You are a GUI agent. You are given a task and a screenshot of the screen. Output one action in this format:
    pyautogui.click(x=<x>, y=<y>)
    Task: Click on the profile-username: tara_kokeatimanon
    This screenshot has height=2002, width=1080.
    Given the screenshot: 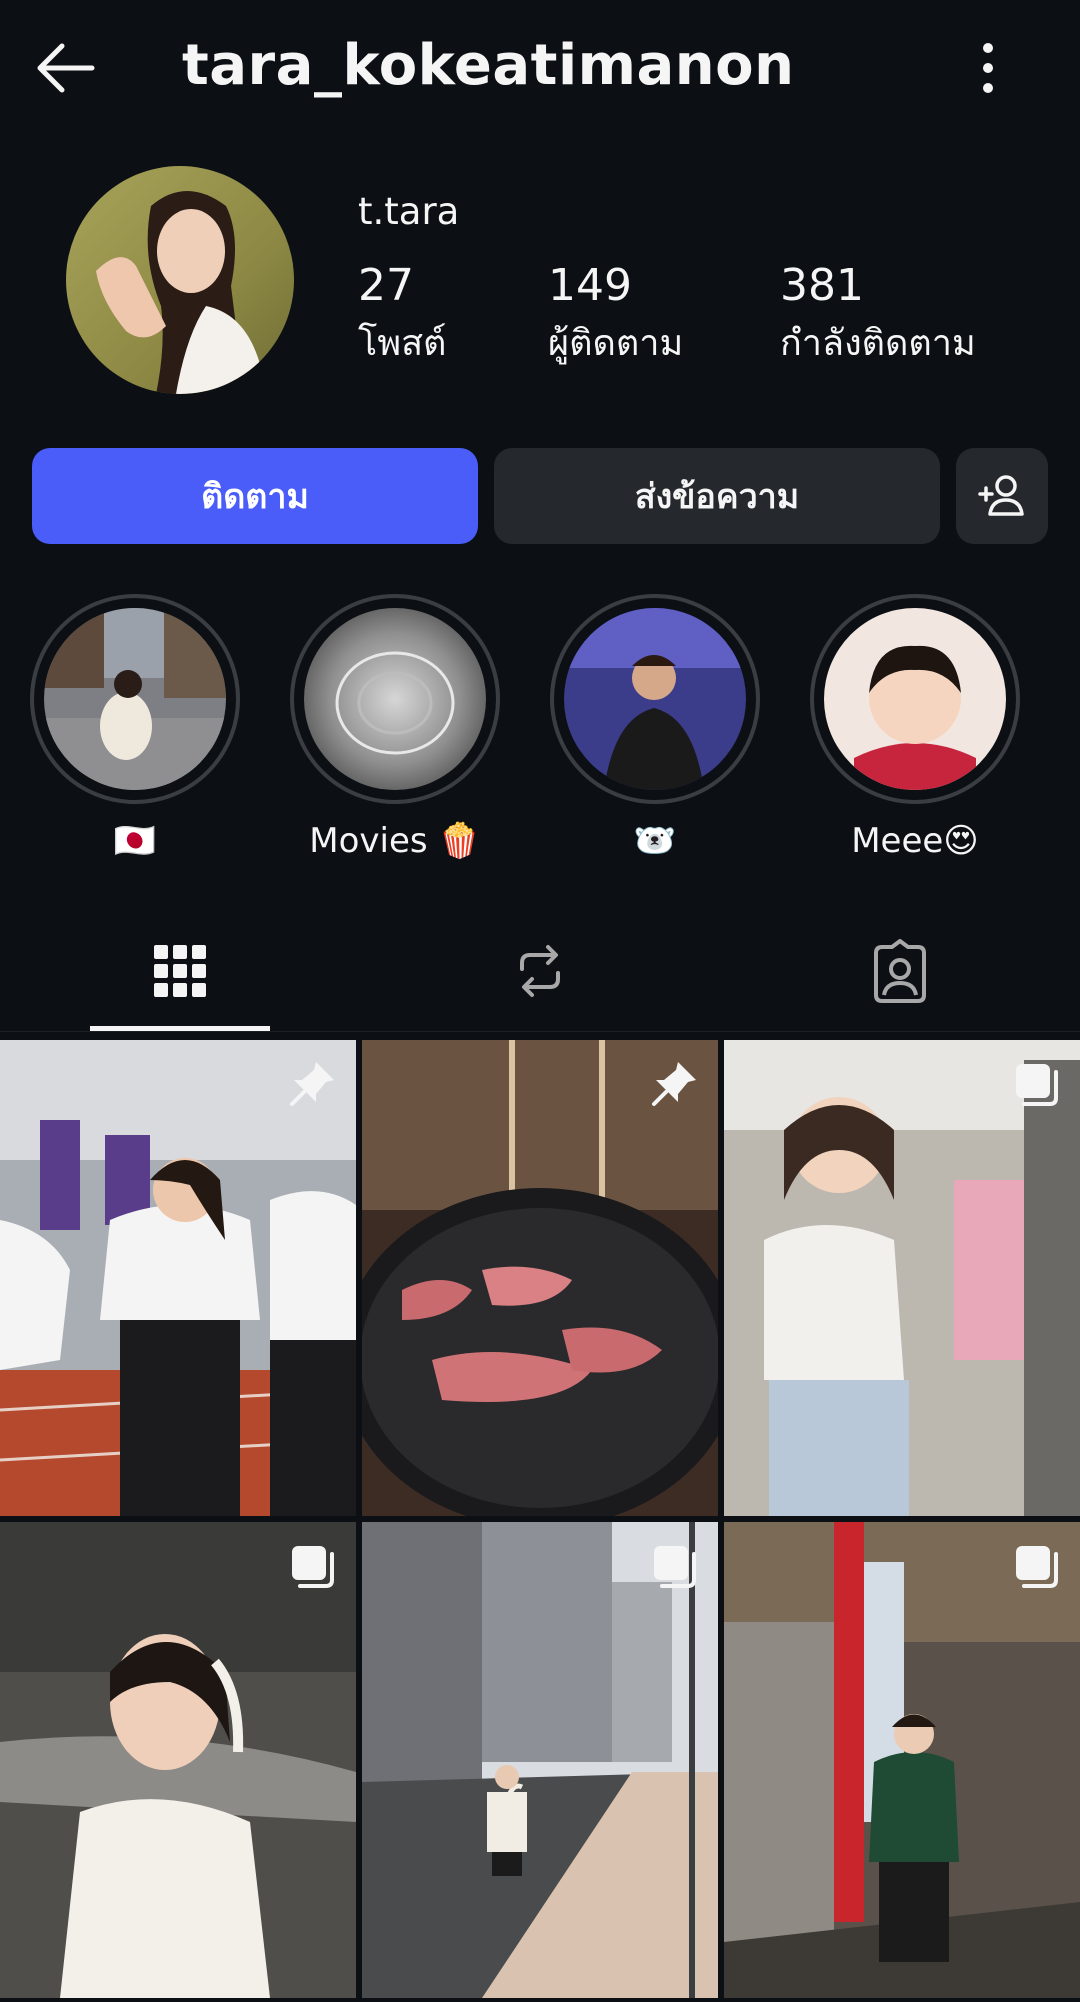 What is the action you would take?
    pyautogui.click(x=488, y=65)
    